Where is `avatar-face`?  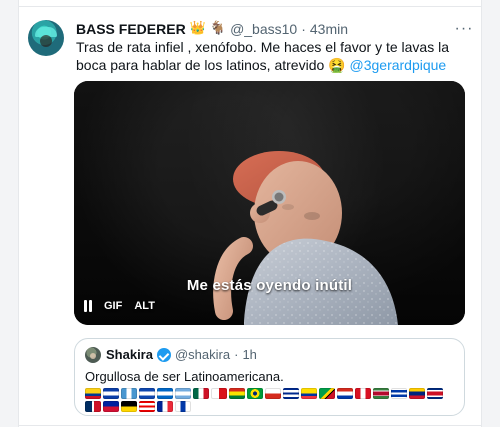
avatar-face is located at coordinates (46, 41).